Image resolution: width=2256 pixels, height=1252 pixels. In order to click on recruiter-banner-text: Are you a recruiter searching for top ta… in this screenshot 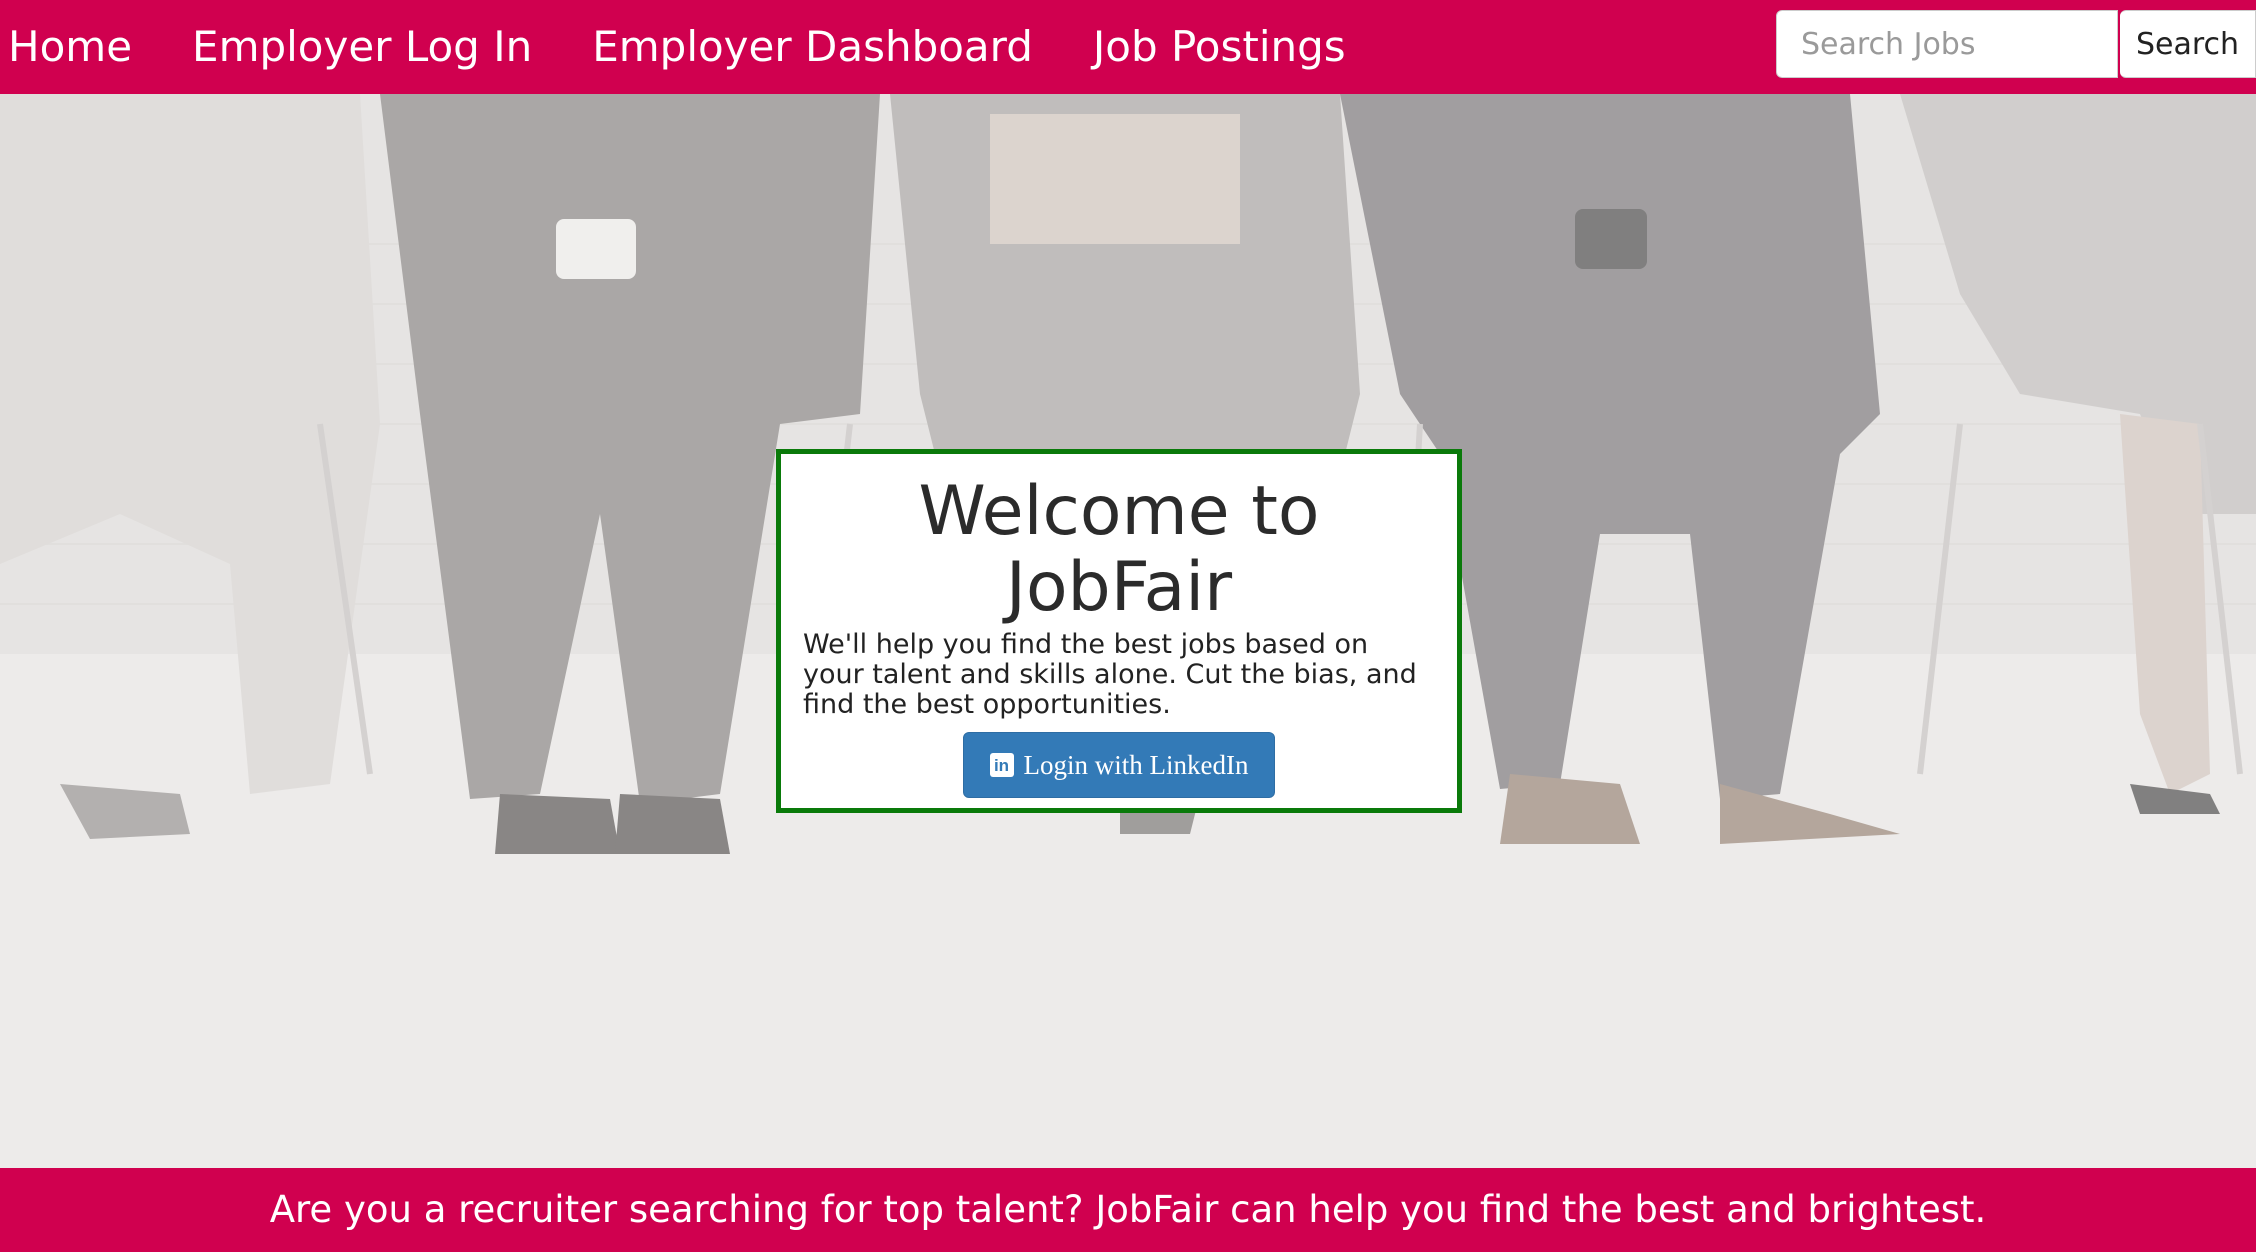, I will do `click(1128, 1209)`.